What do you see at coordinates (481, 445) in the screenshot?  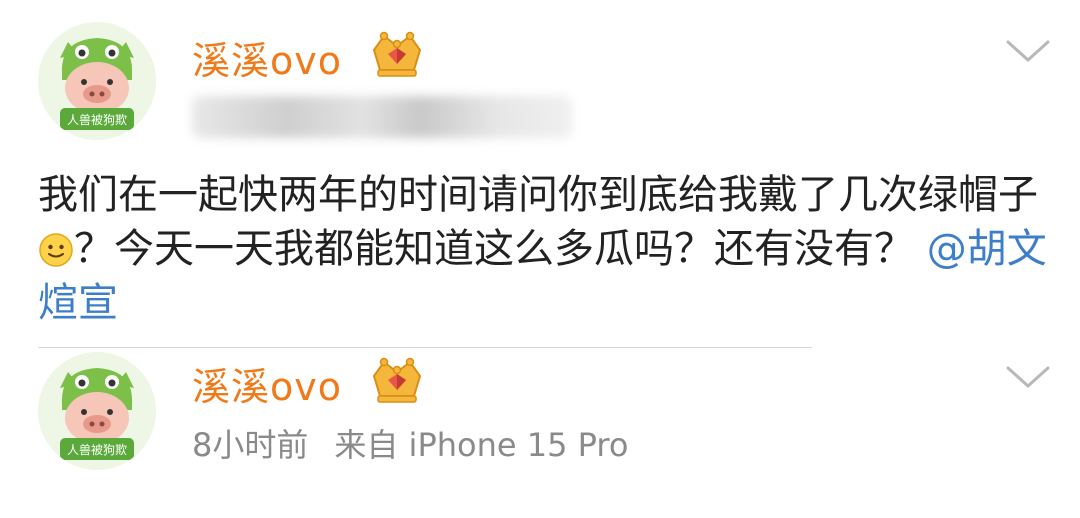 I see `post-source: 来自 iPhone 15 Pro` at bounding box center [481, 445].